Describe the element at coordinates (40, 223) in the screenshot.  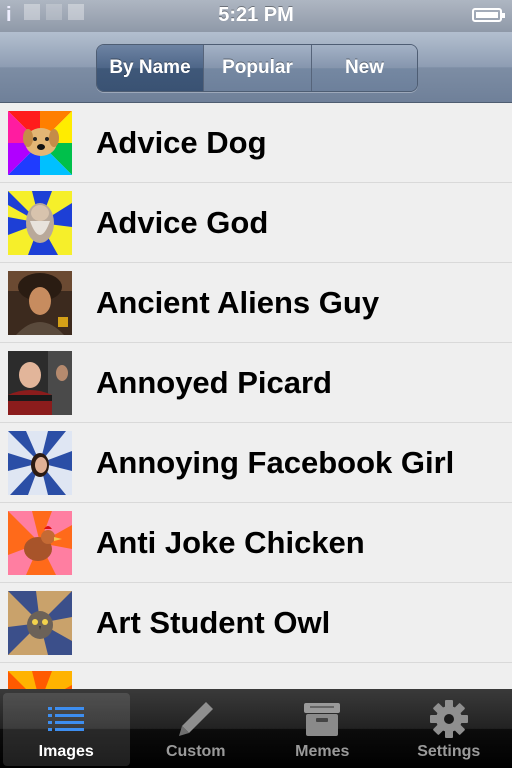
I see `advice-god-thumbnail` at that location.